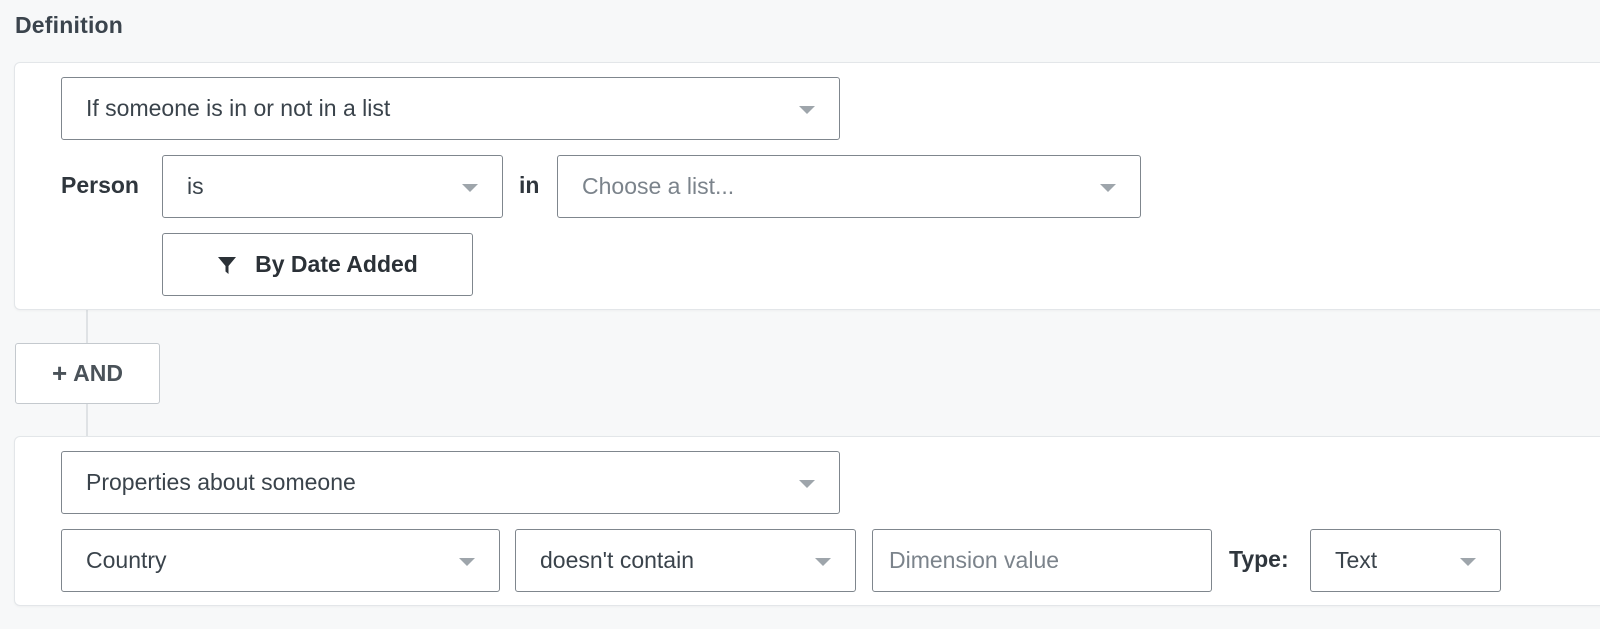  What do you see at coordinates (69, 25) in the screenshot?
I see `section-title: Definition` at bounding box center [69, 25].